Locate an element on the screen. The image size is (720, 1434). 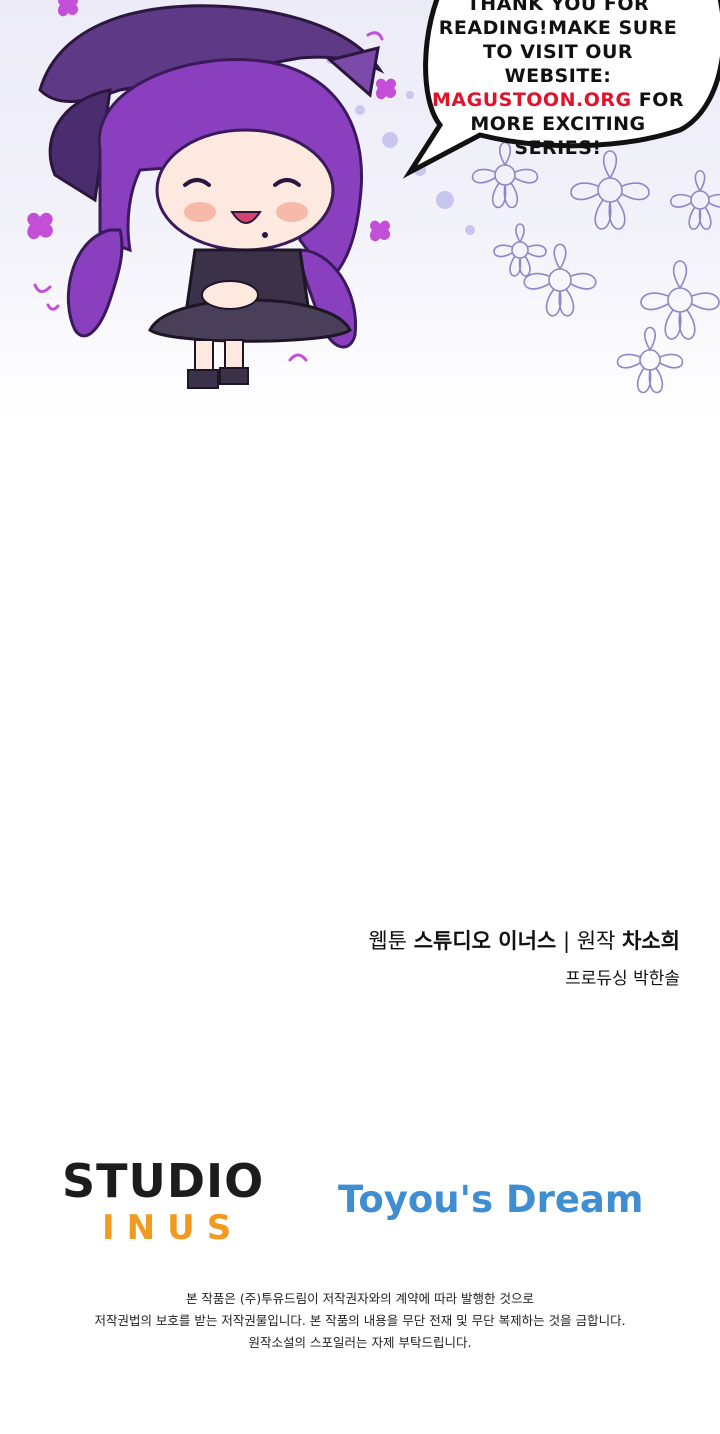
studio-logo-top: STUDIO is located at coordinates (163, 1181).